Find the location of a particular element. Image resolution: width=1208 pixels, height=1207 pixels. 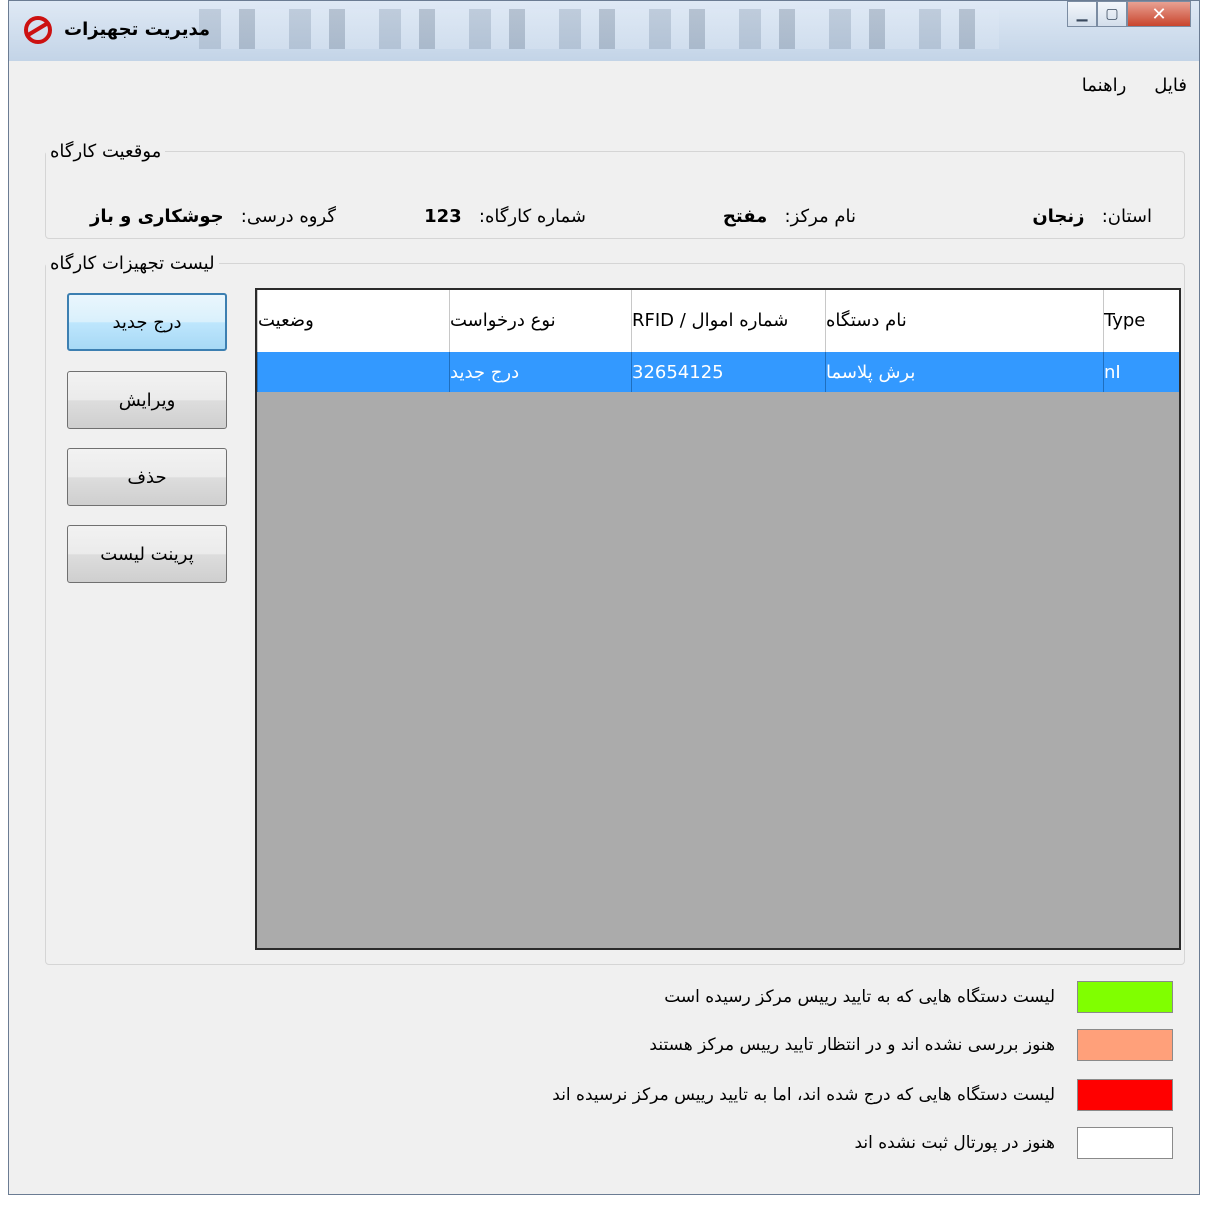

approved-swatch is located at coordinates (1125, 997).